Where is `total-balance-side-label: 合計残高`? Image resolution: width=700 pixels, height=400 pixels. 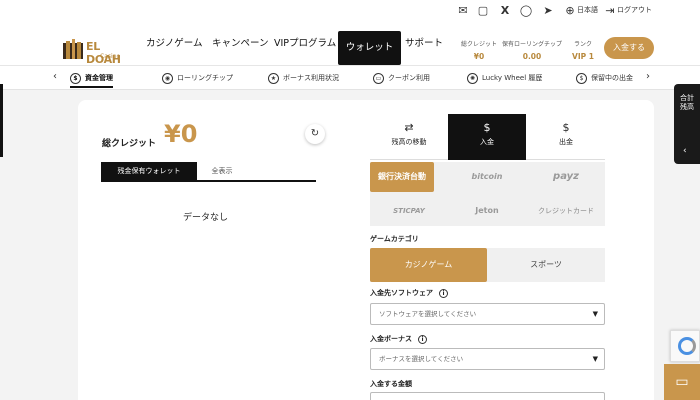
total-balance-side-label: 合計残高 is located at coordinates (687, 102).